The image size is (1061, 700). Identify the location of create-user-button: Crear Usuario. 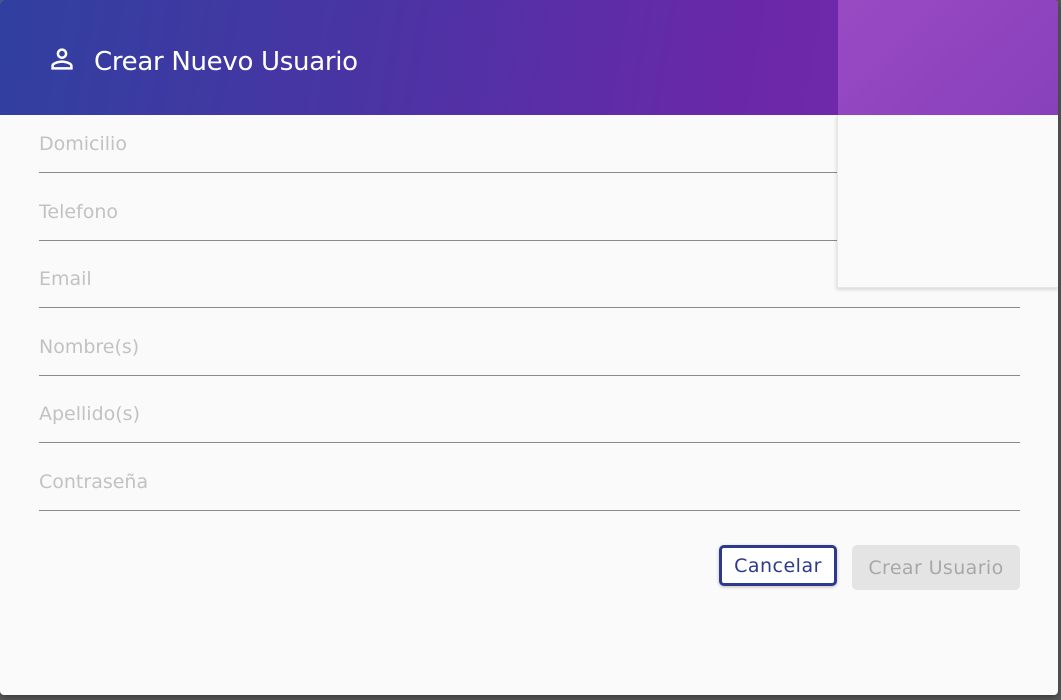
(936, 567).